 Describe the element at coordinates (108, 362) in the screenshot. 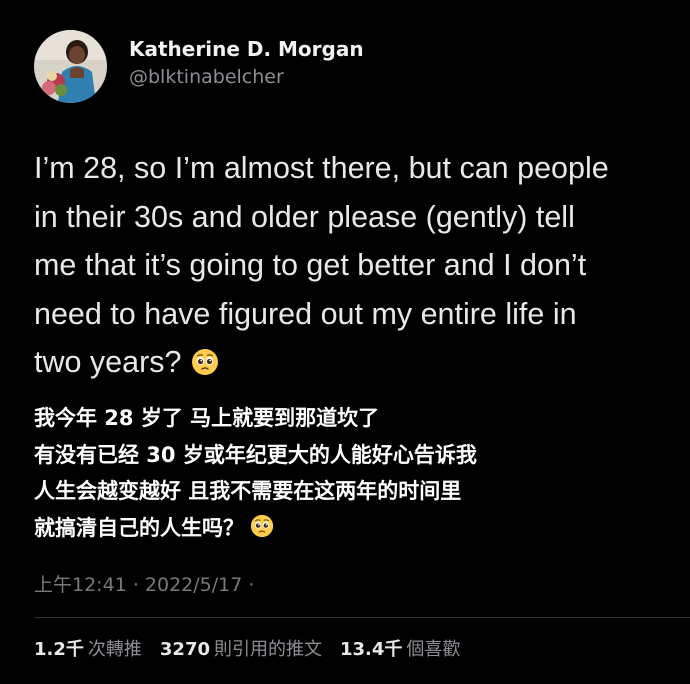

I see `tweet-text-line: two years?` at that location.